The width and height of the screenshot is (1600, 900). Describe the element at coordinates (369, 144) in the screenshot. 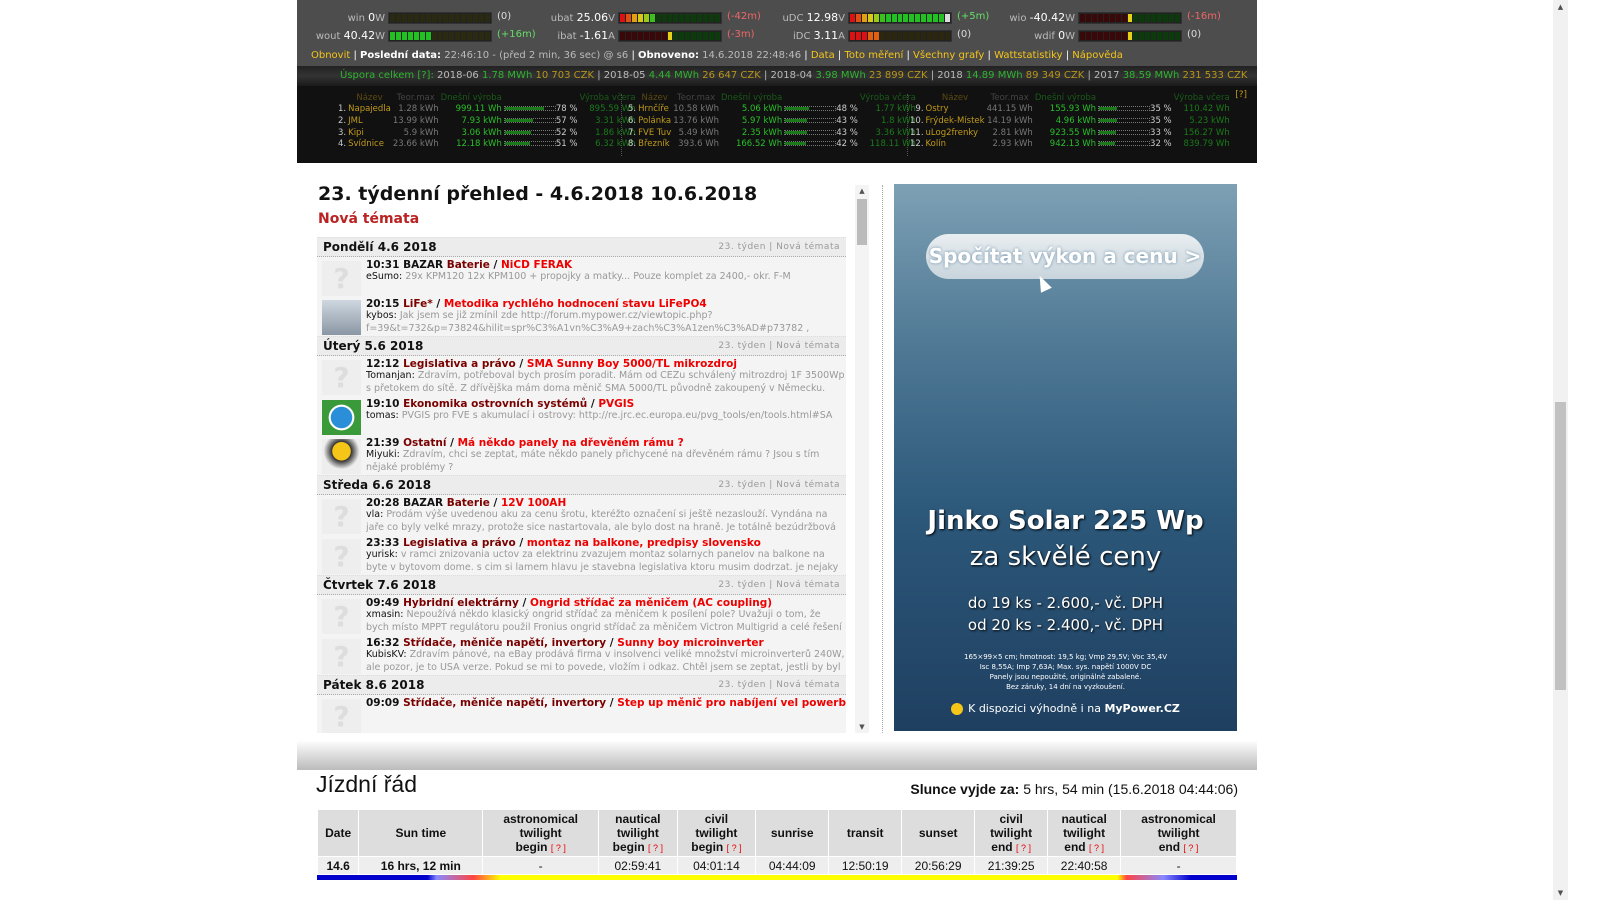

I see `station-name: Svídnice` at that location.